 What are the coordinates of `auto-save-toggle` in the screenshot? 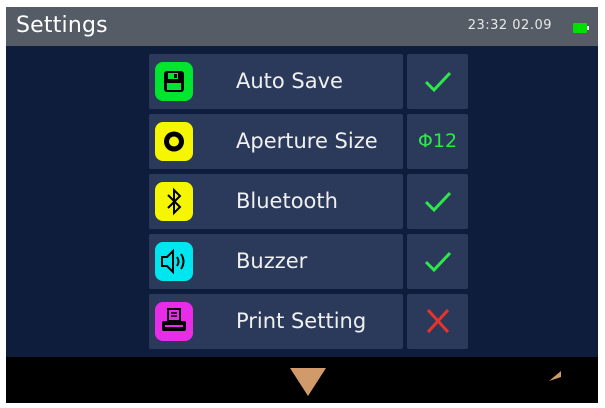 It's located at (437, 81).